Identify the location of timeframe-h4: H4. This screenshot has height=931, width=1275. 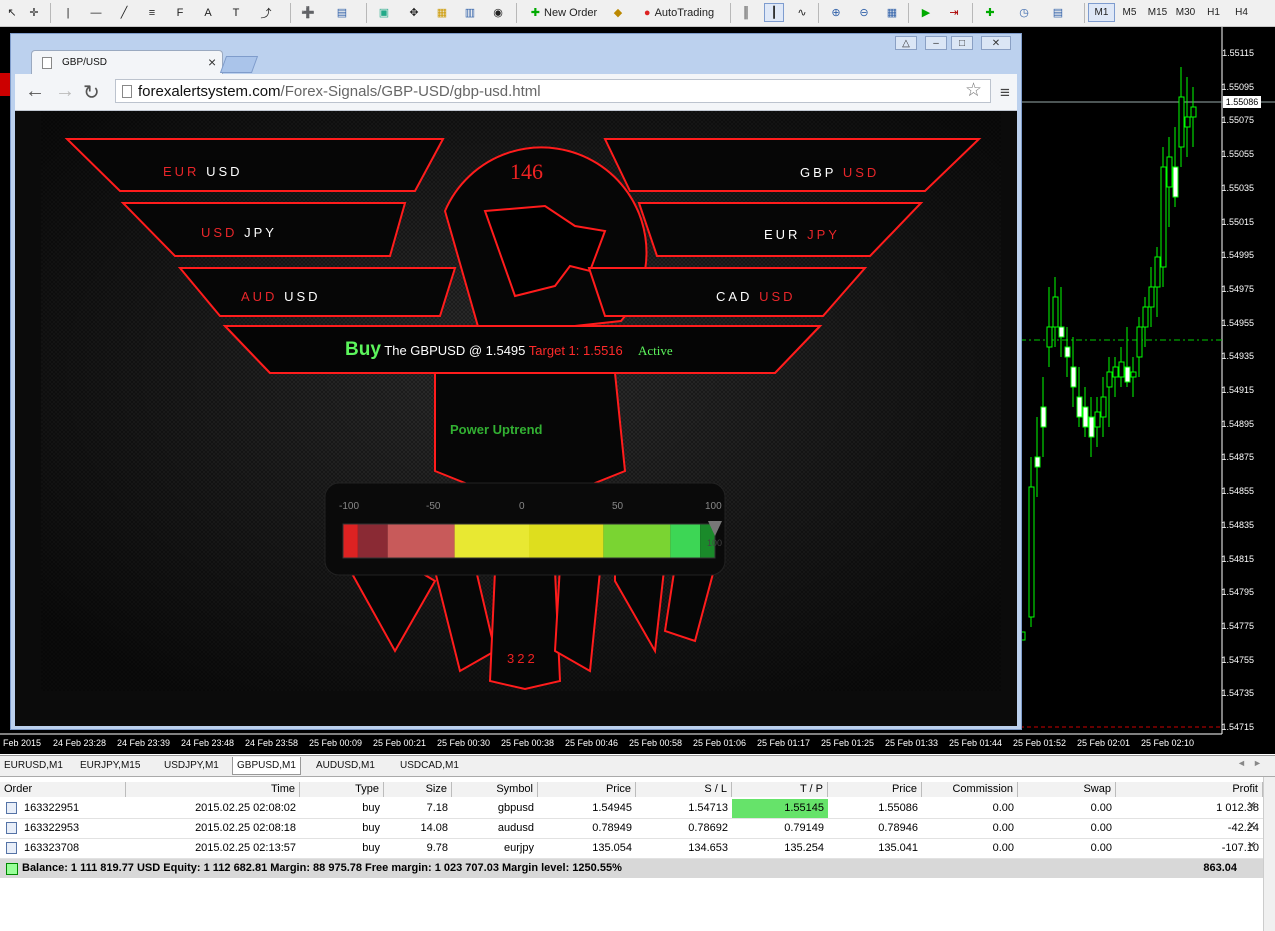
(1241, 12).